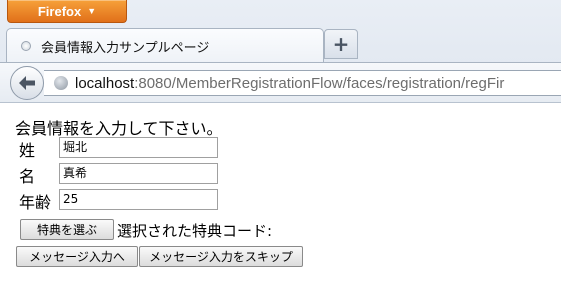 The height and width of the screenshot is (289, 561). I want to click on dropdown-arrow-icon: ▼, so click(92, 11).